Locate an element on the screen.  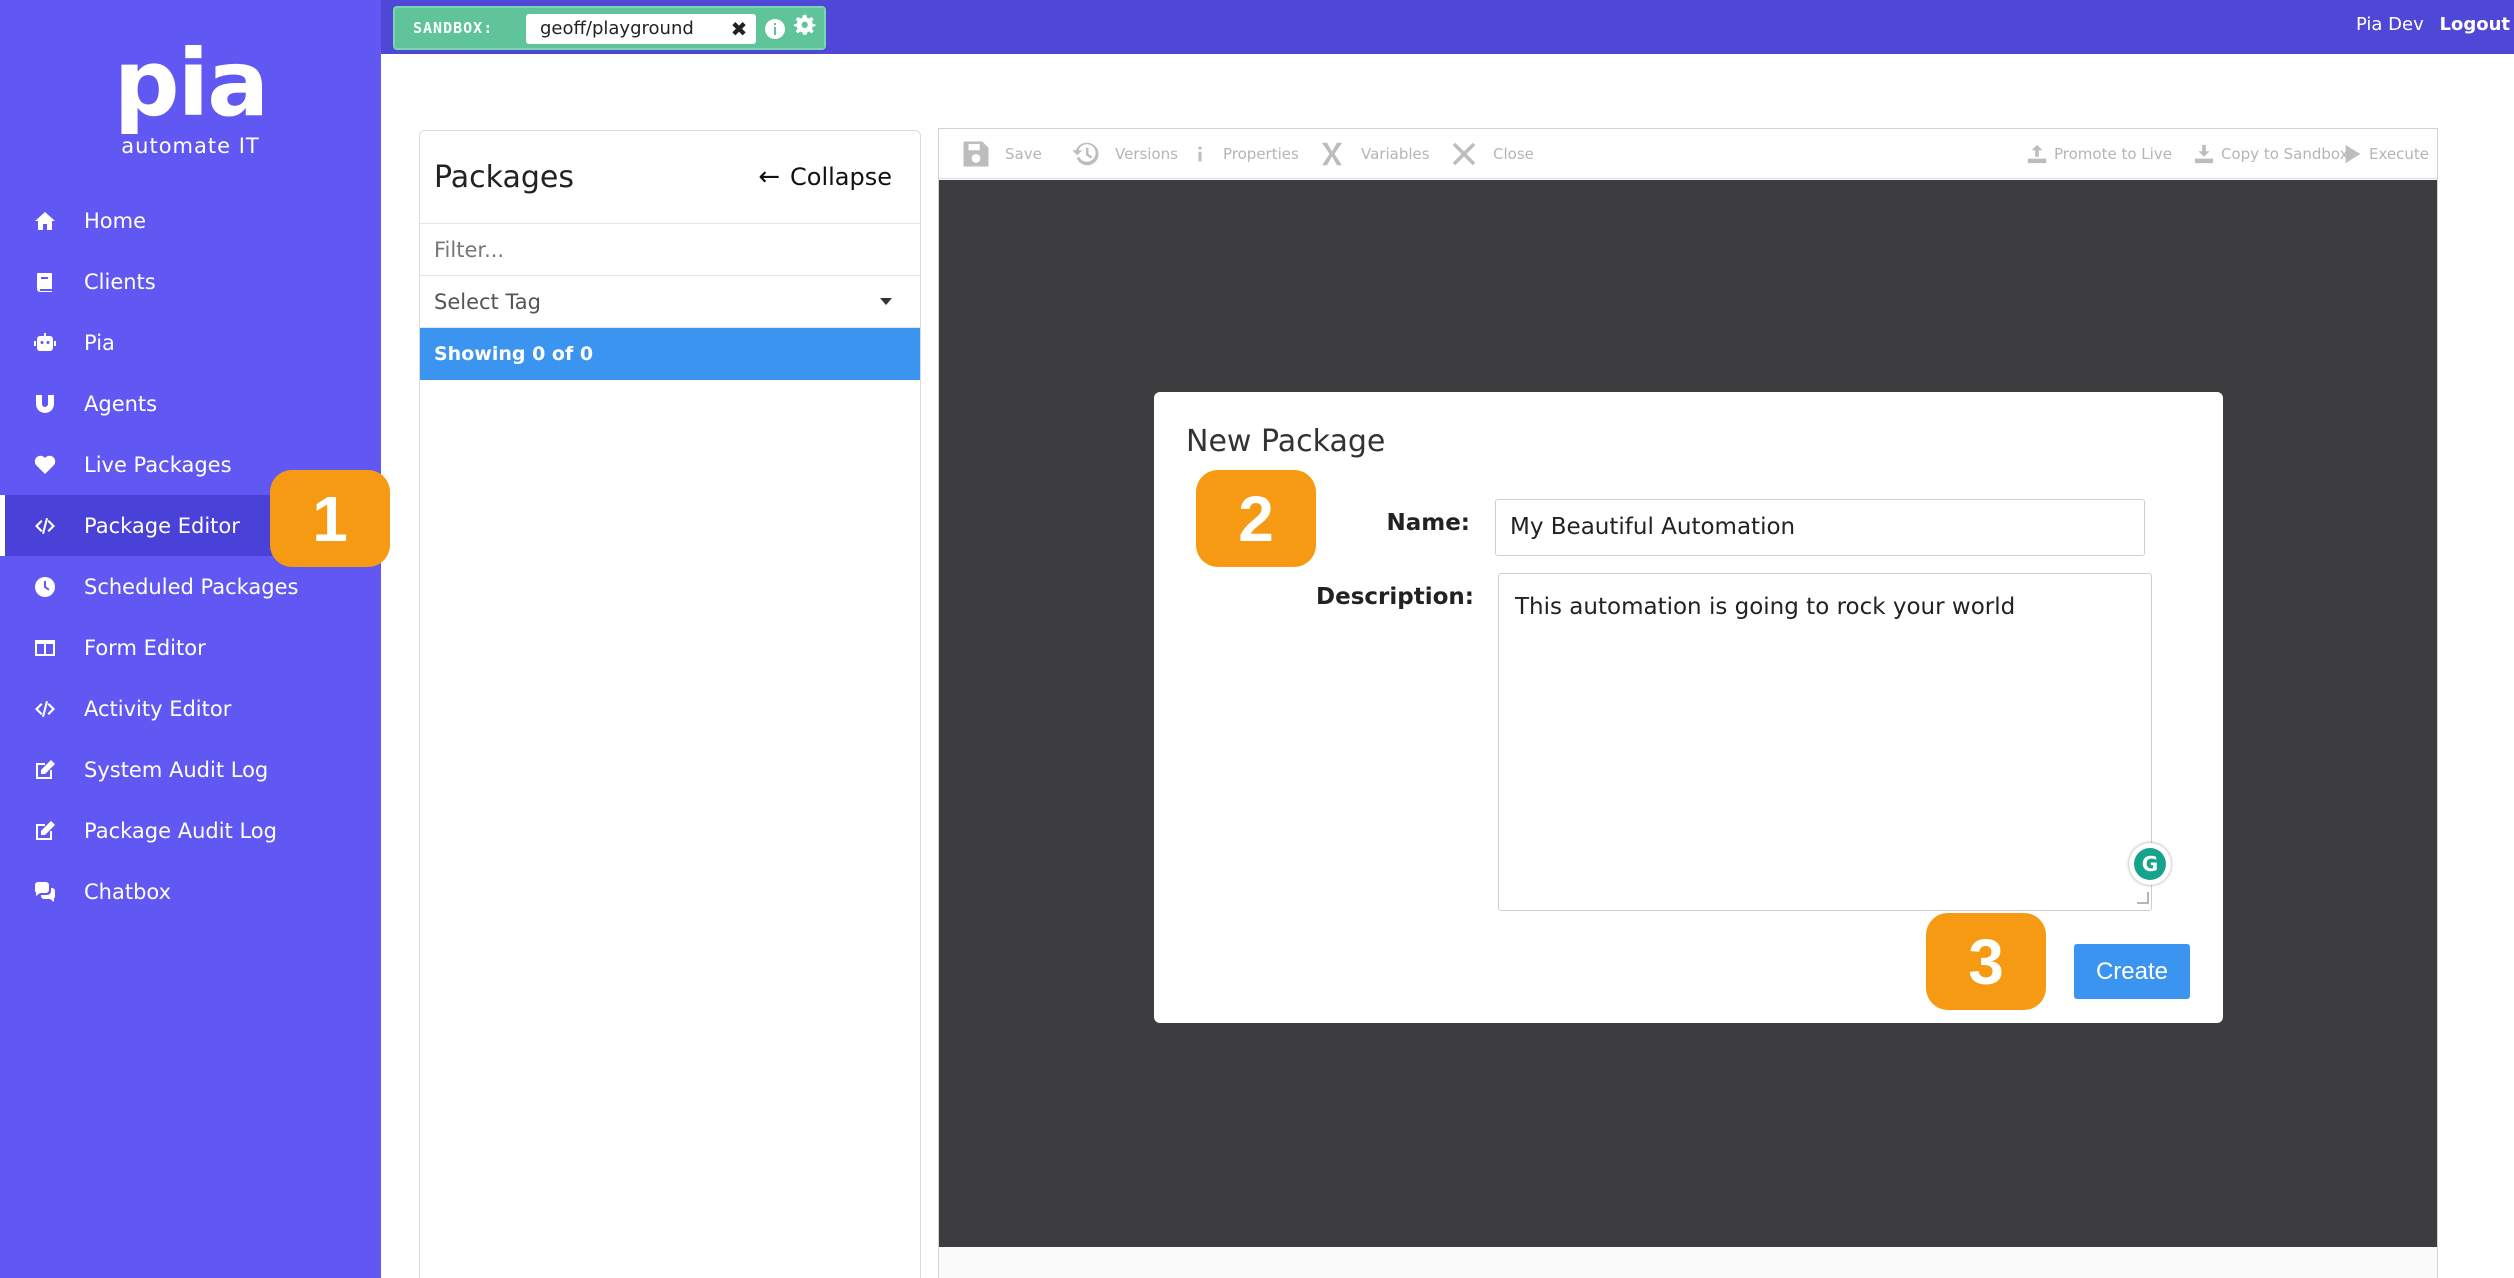
variables-icon is located at coordinates (1332, 154).